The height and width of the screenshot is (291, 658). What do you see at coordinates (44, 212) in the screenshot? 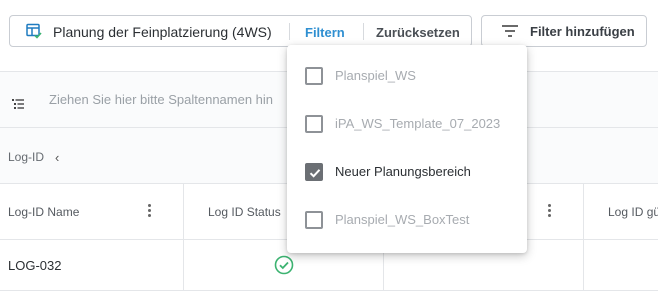
I see `header-label: Log-ID Name` at bounding box center [44, 212].